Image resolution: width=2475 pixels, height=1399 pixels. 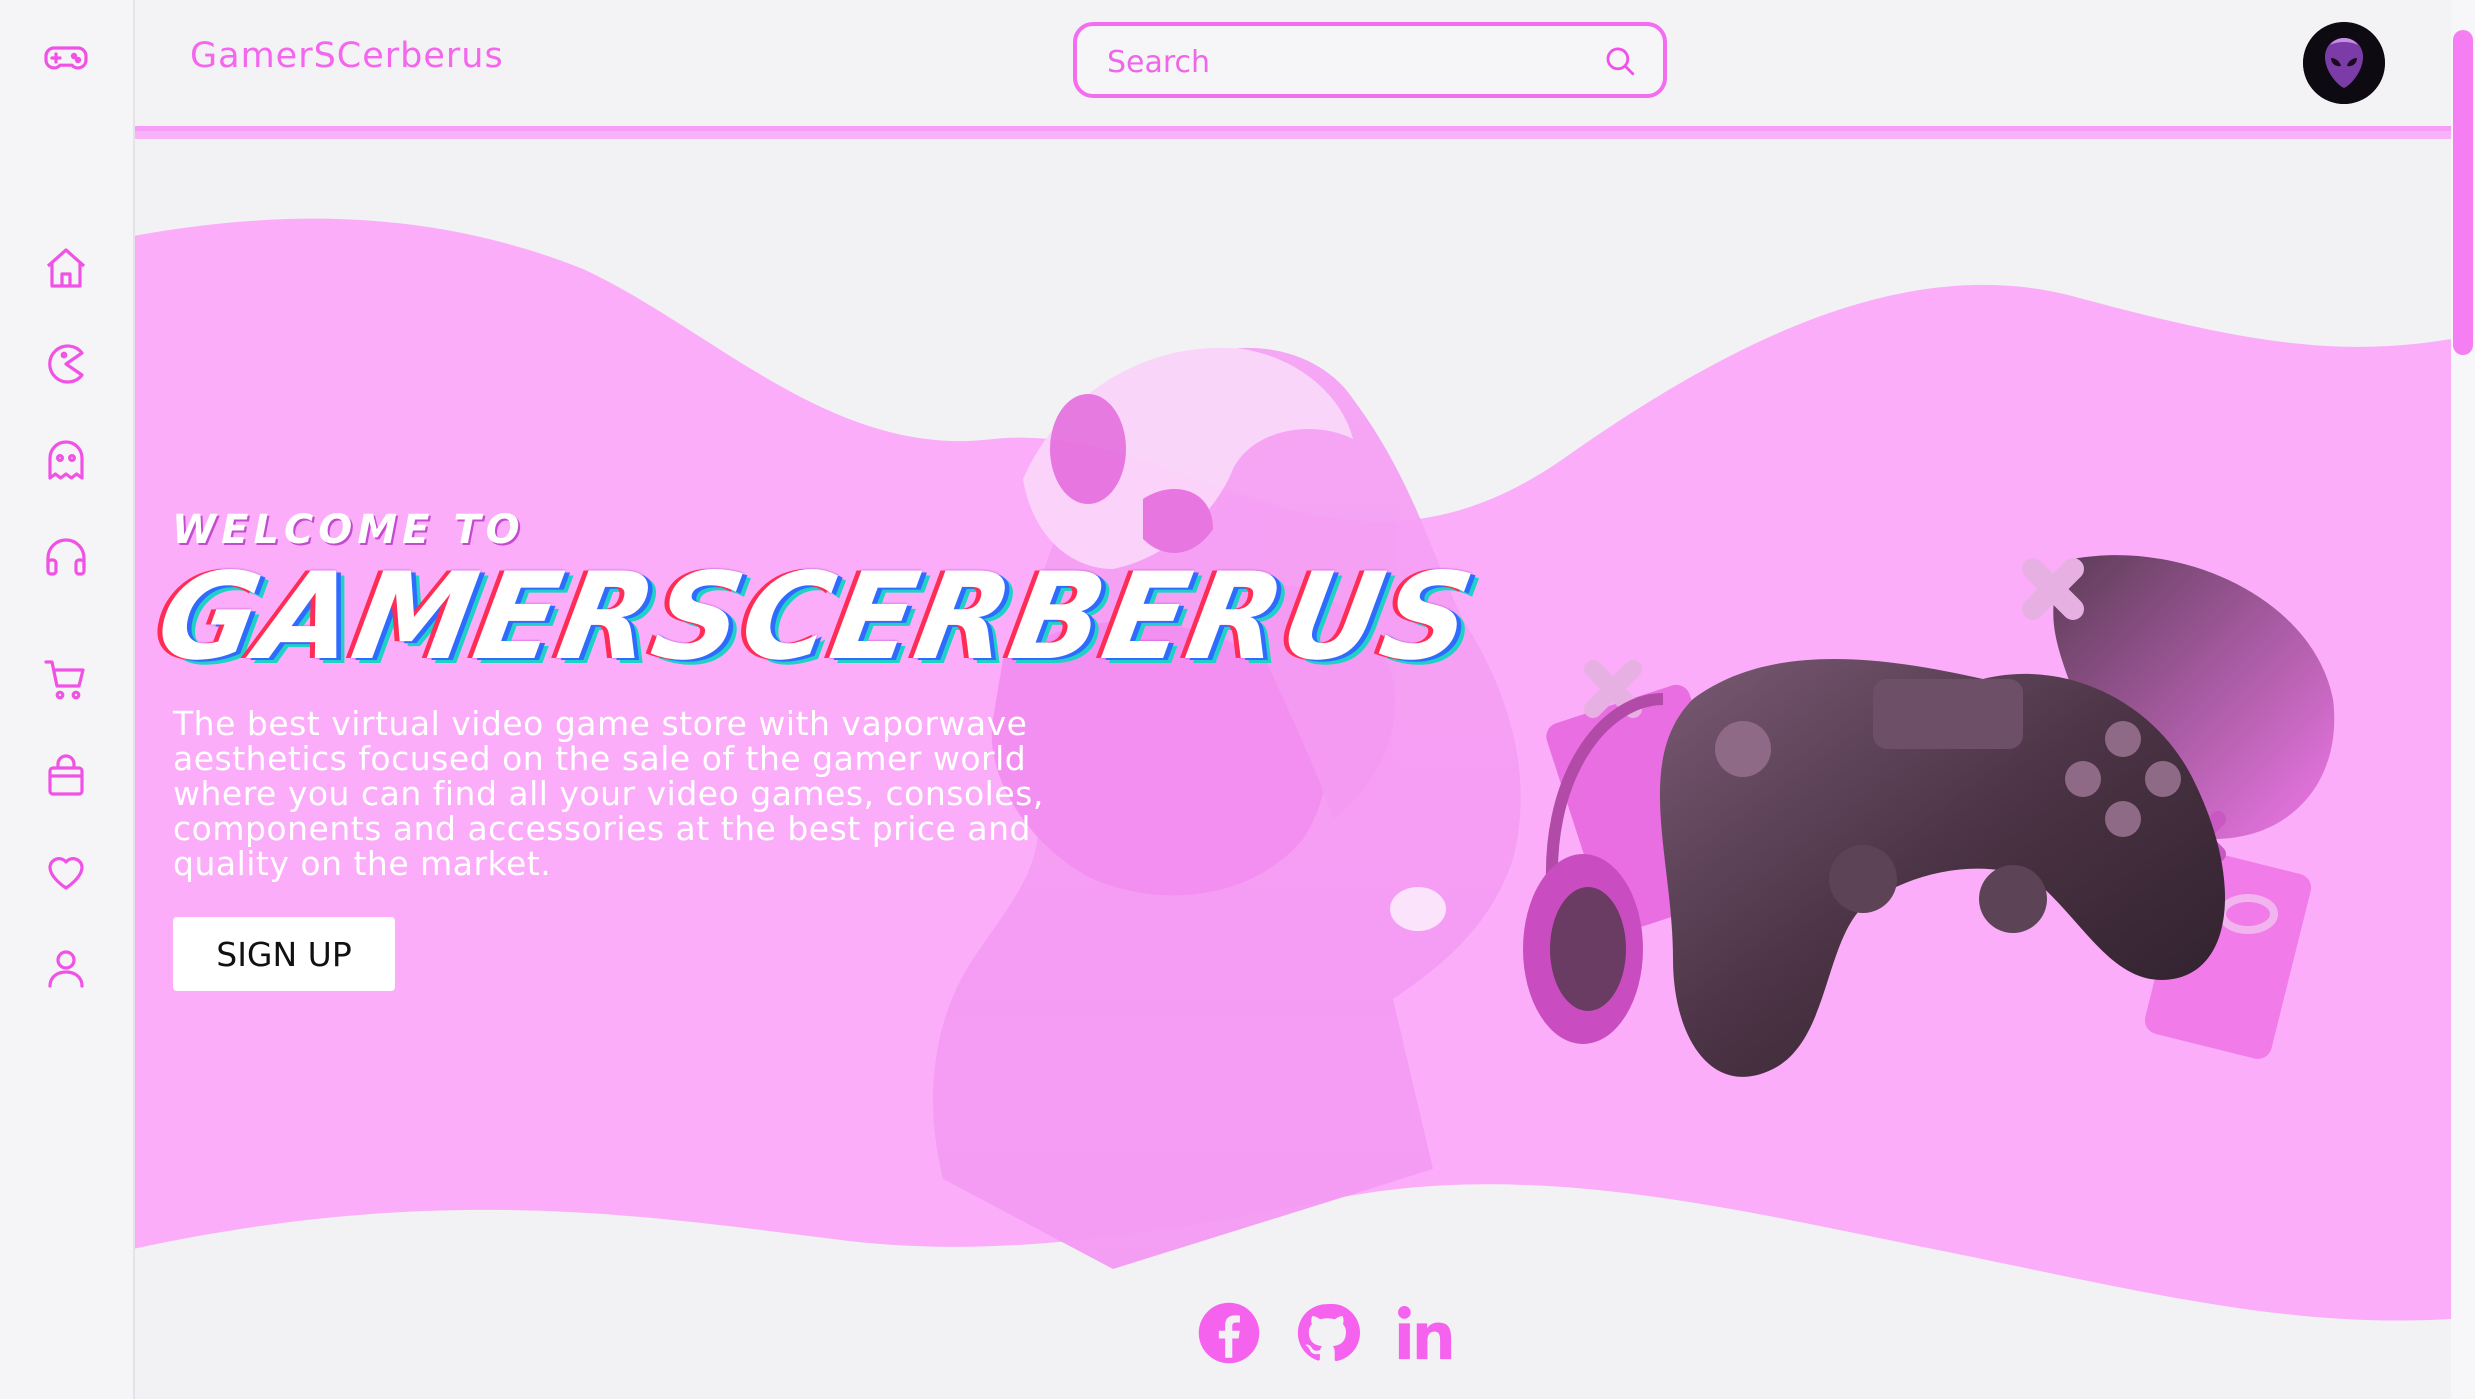 I want to click on gamepad-icon, so click(x=66, y=58).